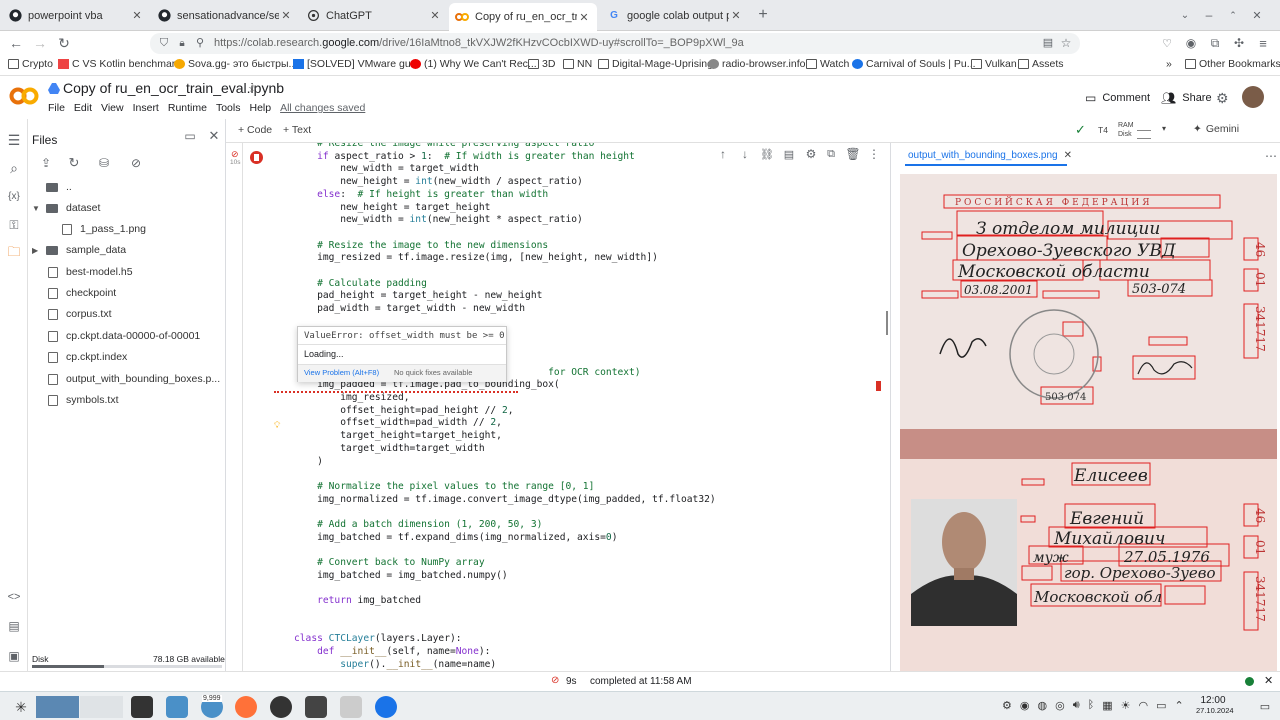  What do you see at coordinates (994, 64) in the screenshot?
I see `bookmark-item: Vulkan` at bounding box center [994, 64].